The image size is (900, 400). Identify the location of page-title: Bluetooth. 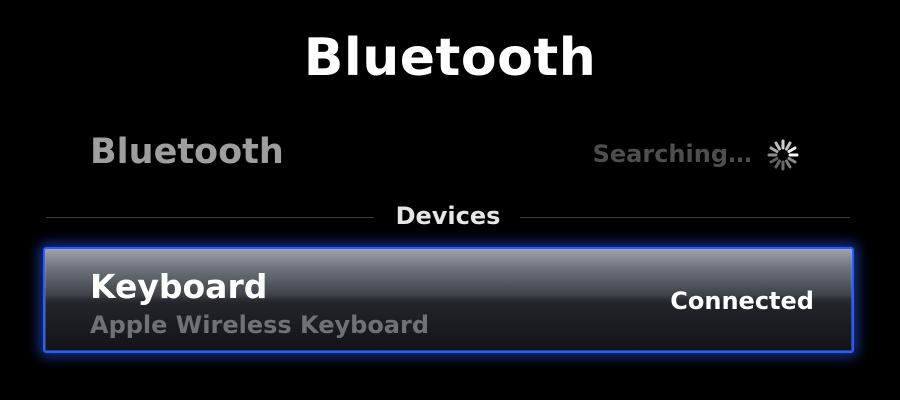
(450, 58).